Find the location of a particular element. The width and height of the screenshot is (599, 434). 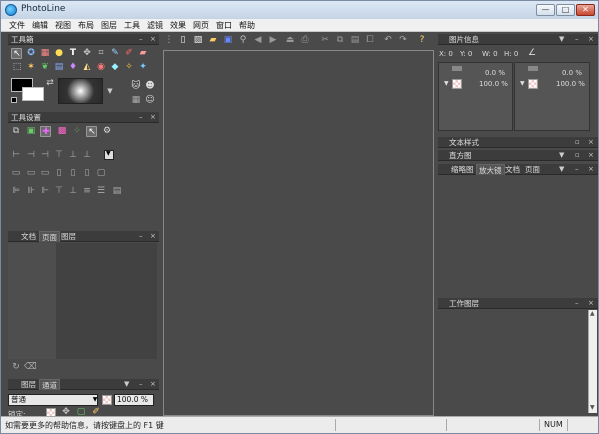

distribute-7-icon: ▢ is located at coordinates (101, 173).